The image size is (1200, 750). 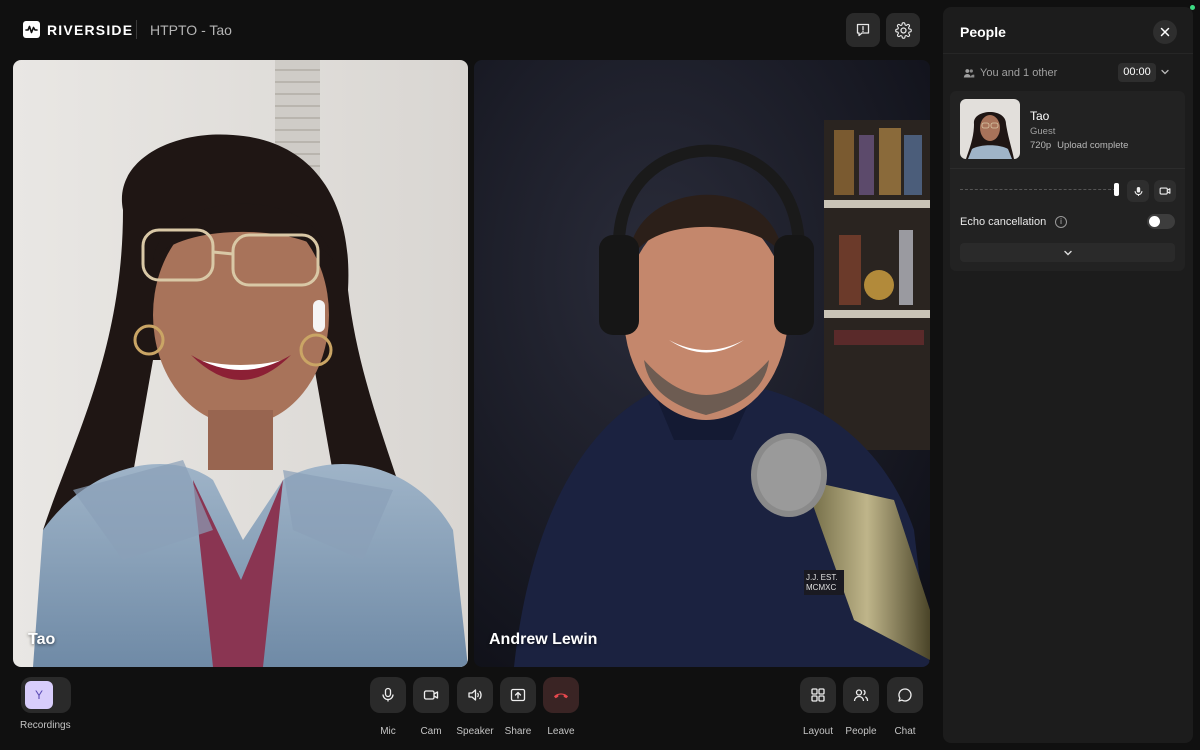 I want to click on feedback-button, so click(x=863, y=30).